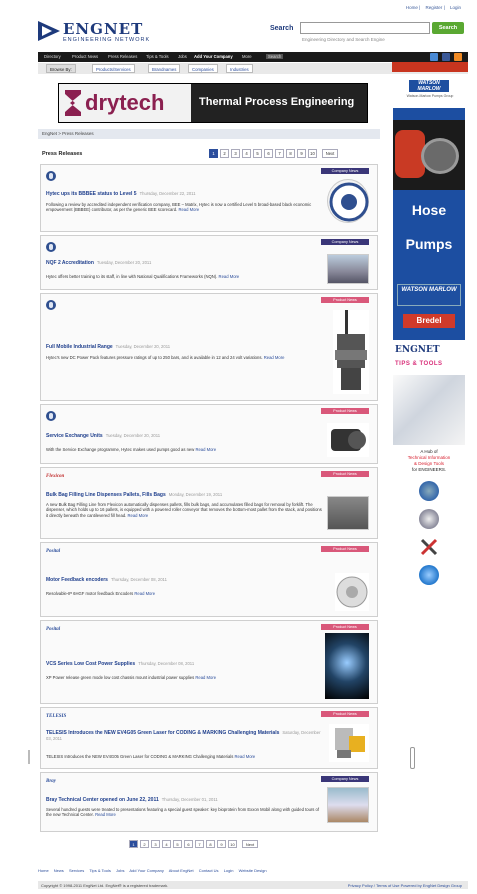 This screenshot has height=894, width=477. Describe the element at coordinates (59, 870) in the screenshot. I see `footer-link: News` at that location.